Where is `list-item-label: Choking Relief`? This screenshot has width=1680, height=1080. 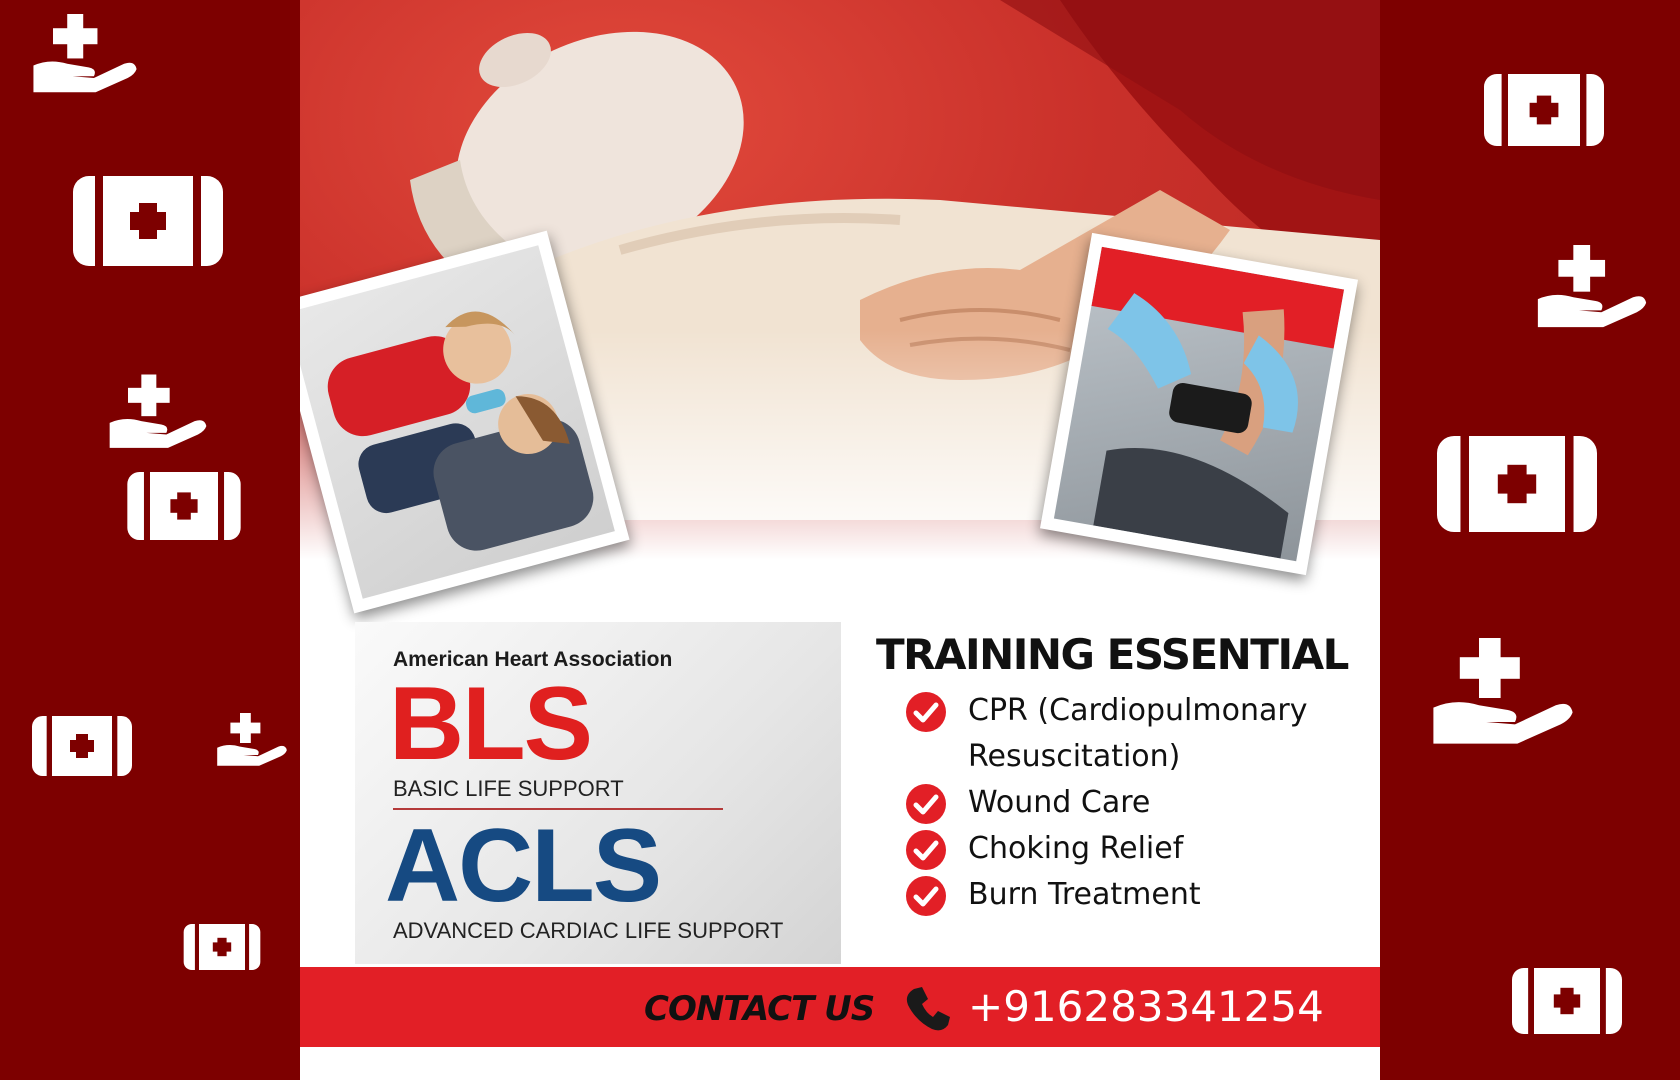
list-item-label: Choking Relief is located at coordinates (1076, 848).